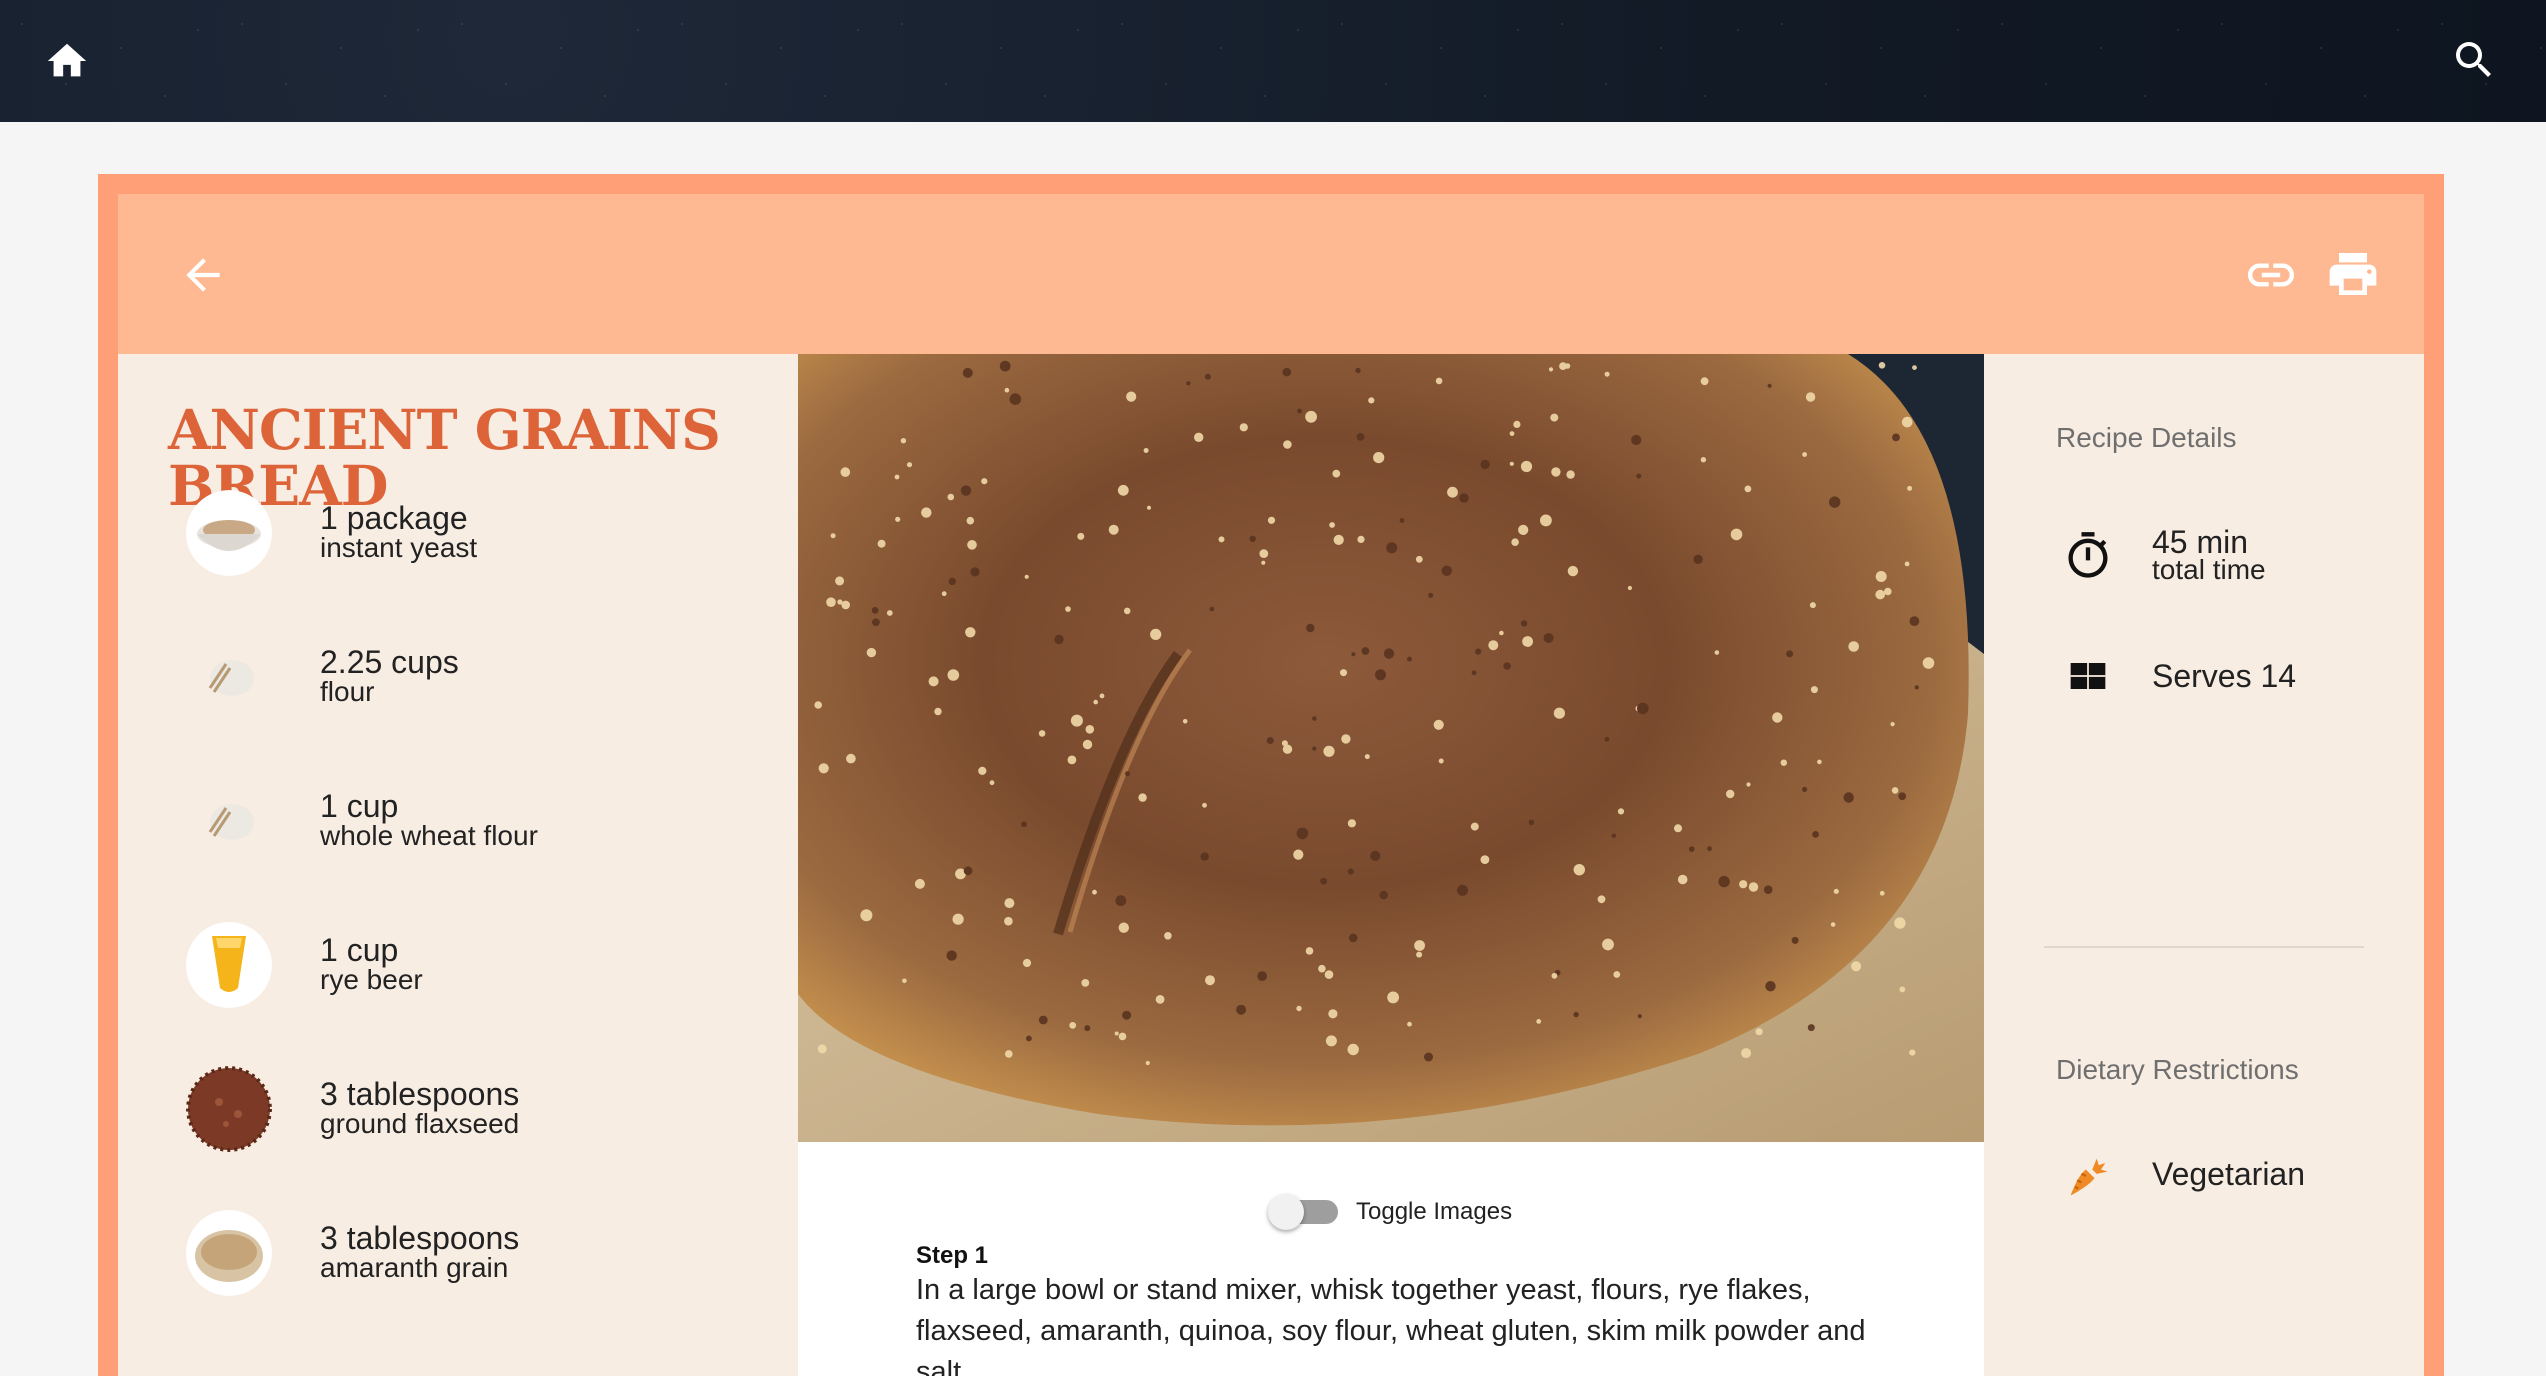 The width and height of the screenshot is (2546, 1376). I want to click on dietary-restrictions-title: Dietary Restrictions, so click(2177, 1069).